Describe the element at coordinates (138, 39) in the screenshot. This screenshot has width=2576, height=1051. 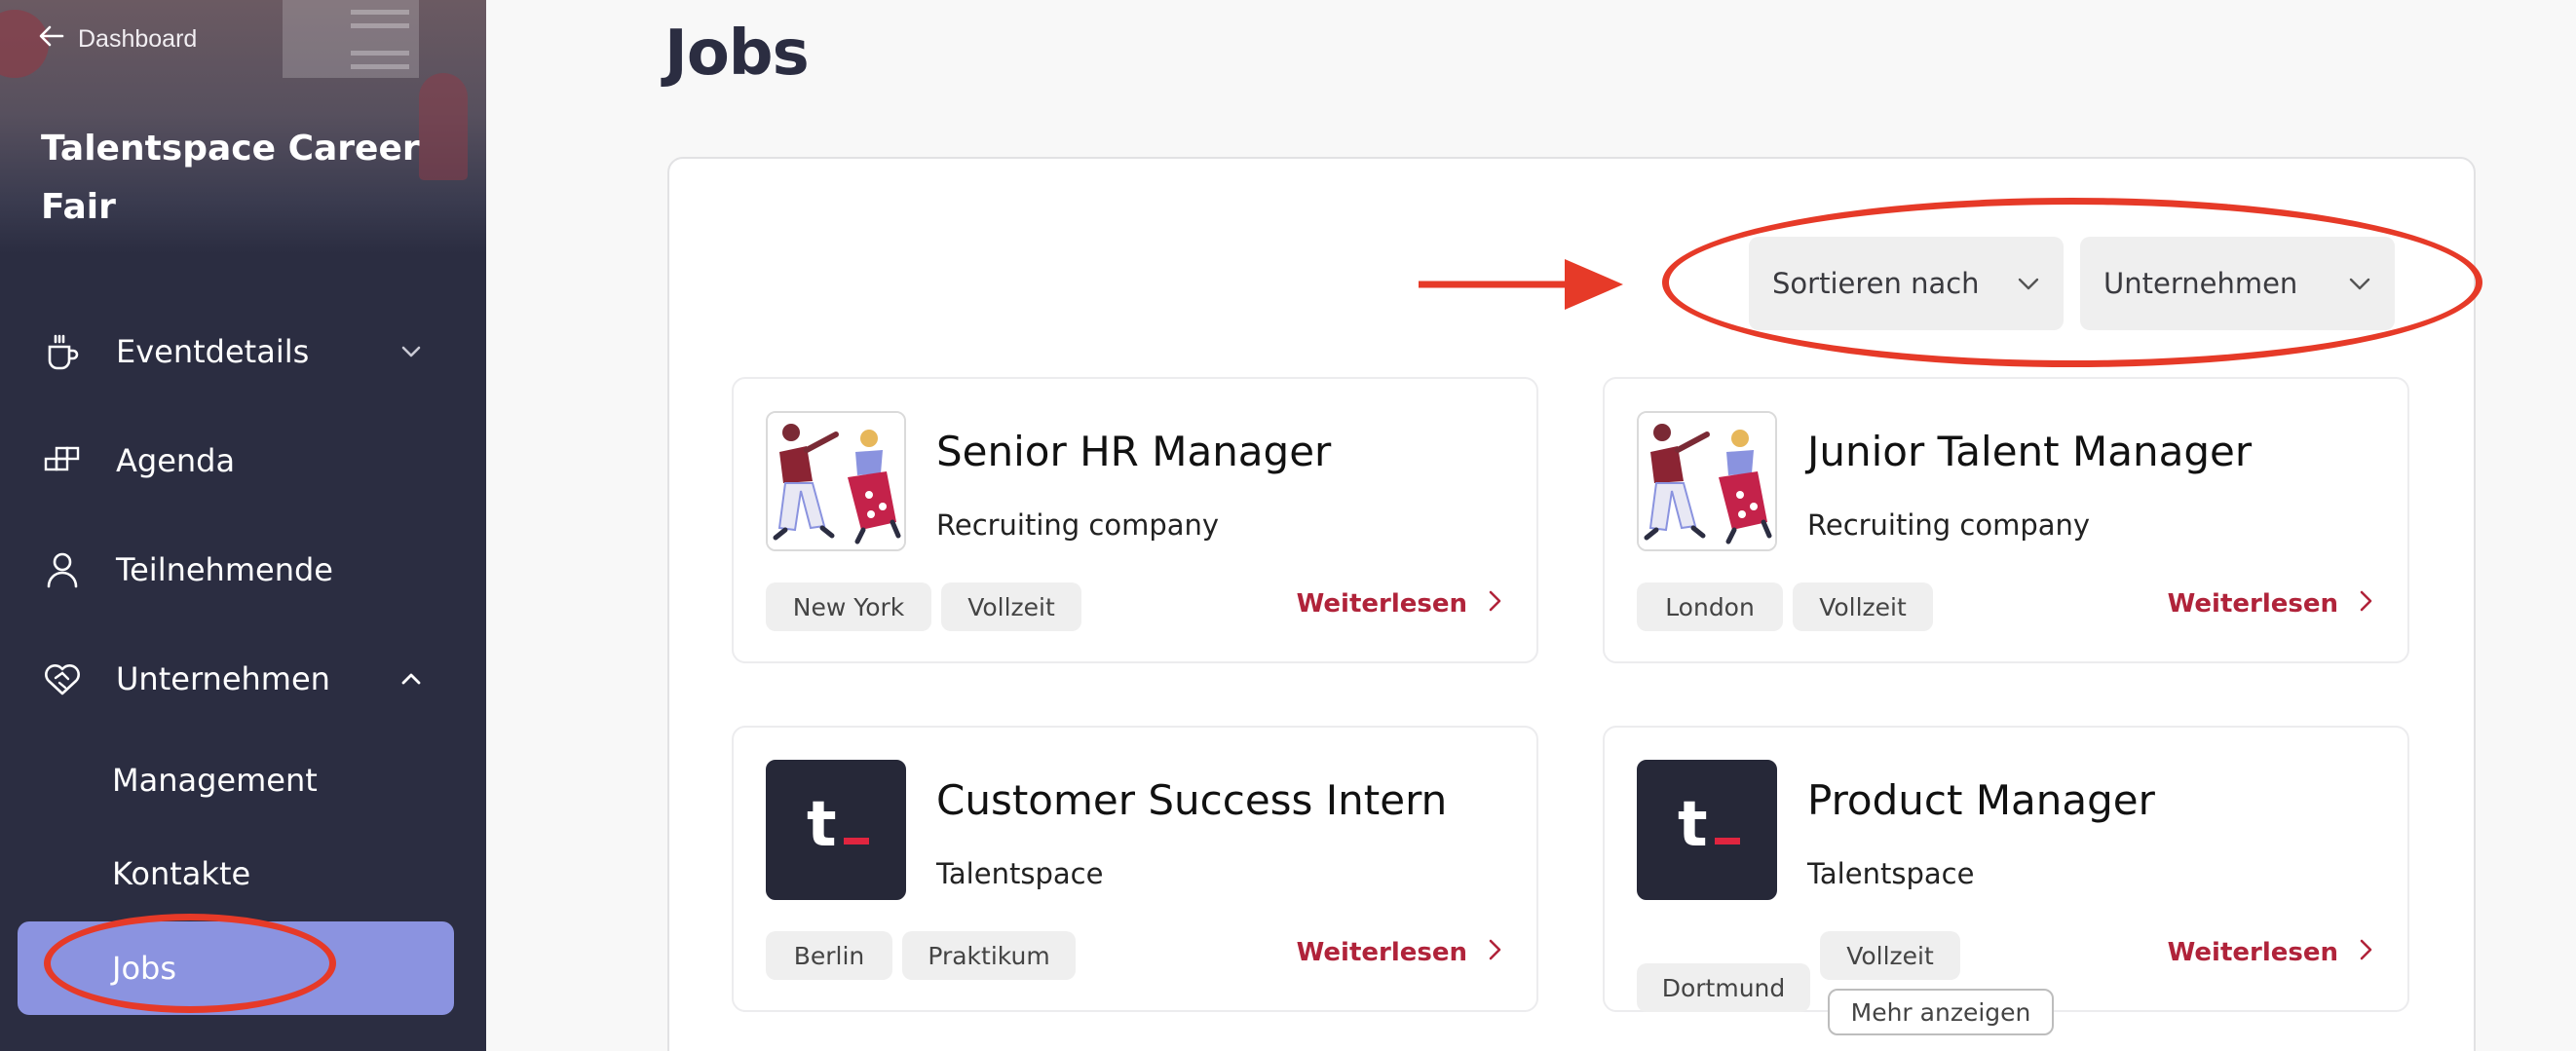
I see `back-link-label: Dashboard` at that location.